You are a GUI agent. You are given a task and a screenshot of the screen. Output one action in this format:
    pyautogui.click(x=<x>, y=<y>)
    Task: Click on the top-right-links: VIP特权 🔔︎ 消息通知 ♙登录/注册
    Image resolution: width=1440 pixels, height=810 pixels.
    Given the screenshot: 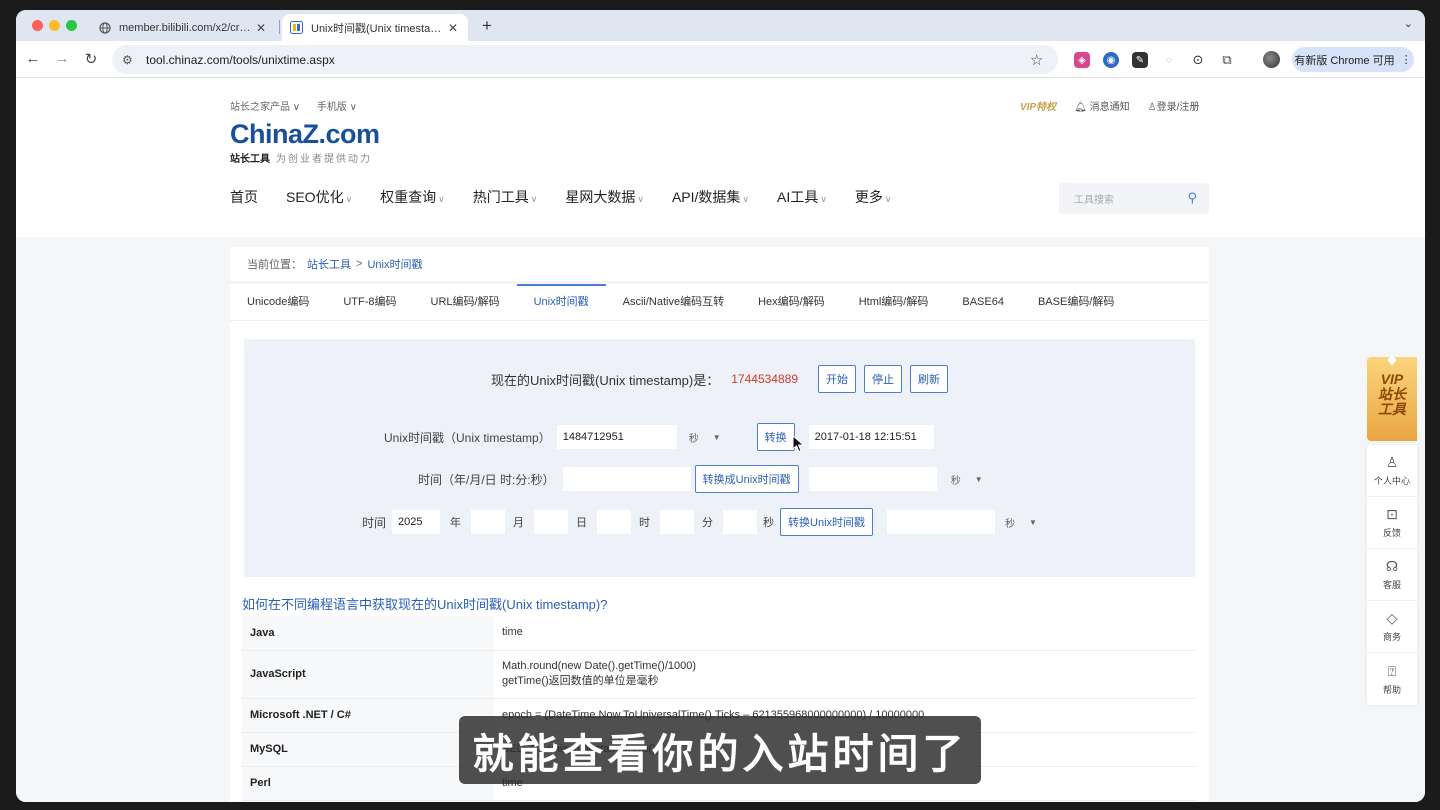 What is the action you would take?
    pyautogui.click(x=1109, y=105)
    